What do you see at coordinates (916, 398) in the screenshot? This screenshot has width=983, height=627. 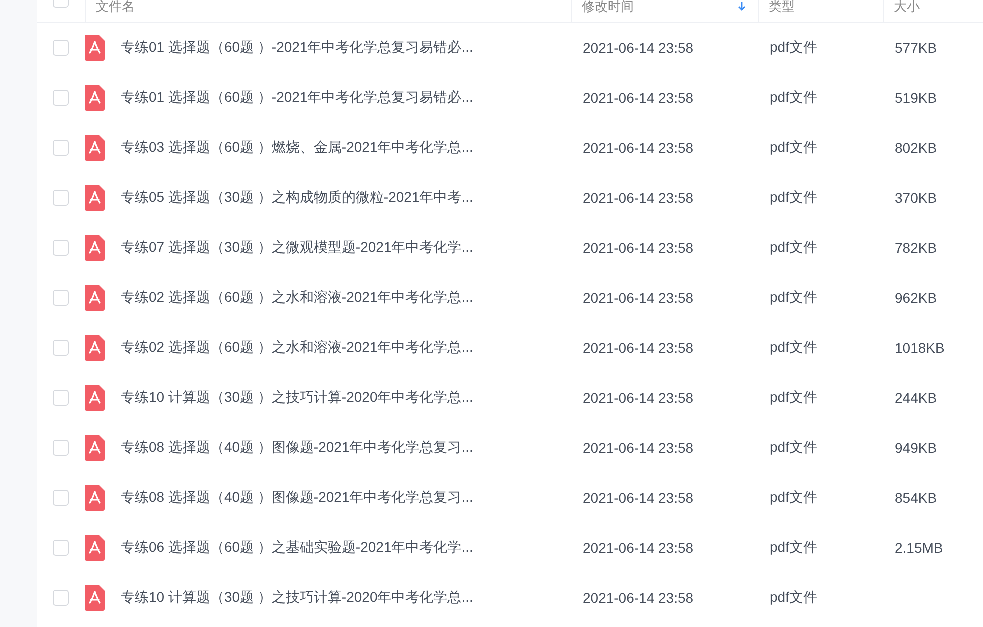 I see `file-size: 244KB` at bounding box center [916, 398].